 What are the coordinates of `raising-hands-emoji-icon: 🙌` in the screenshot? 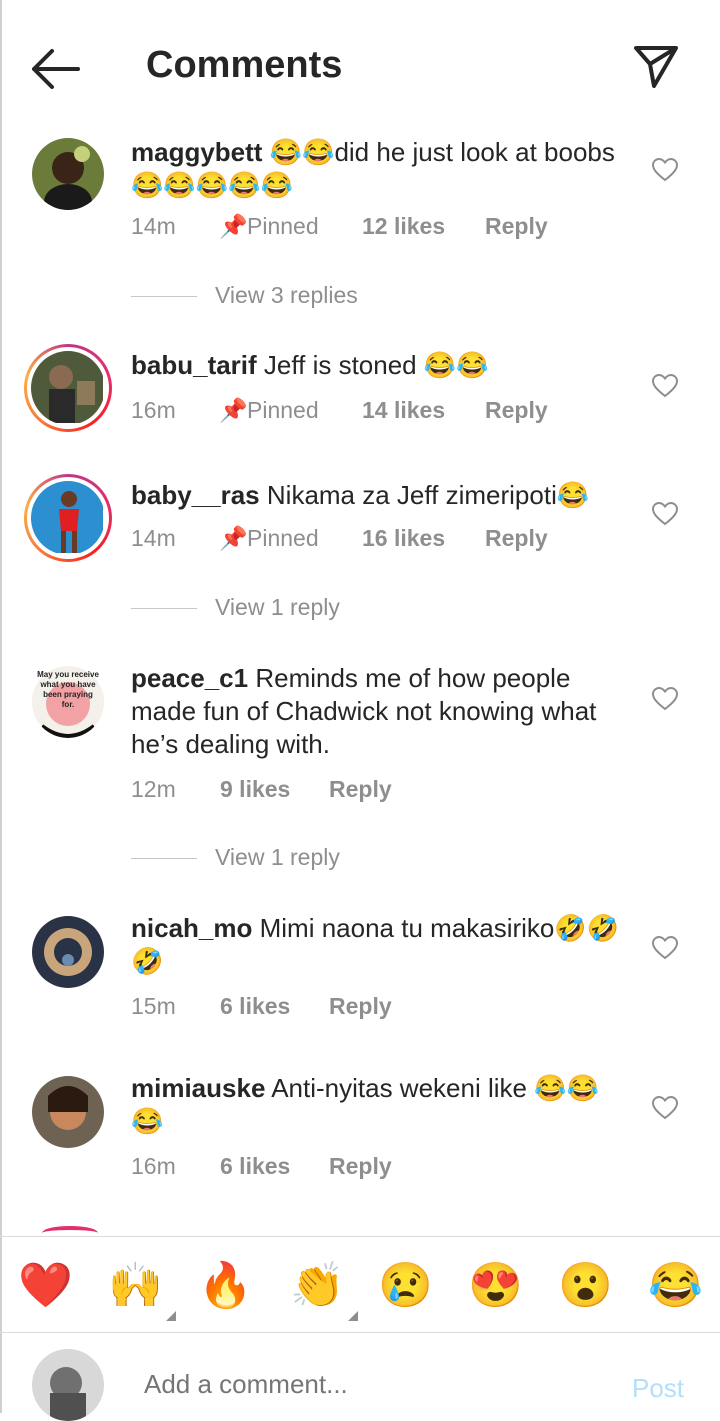 It's located at (142, 1290).